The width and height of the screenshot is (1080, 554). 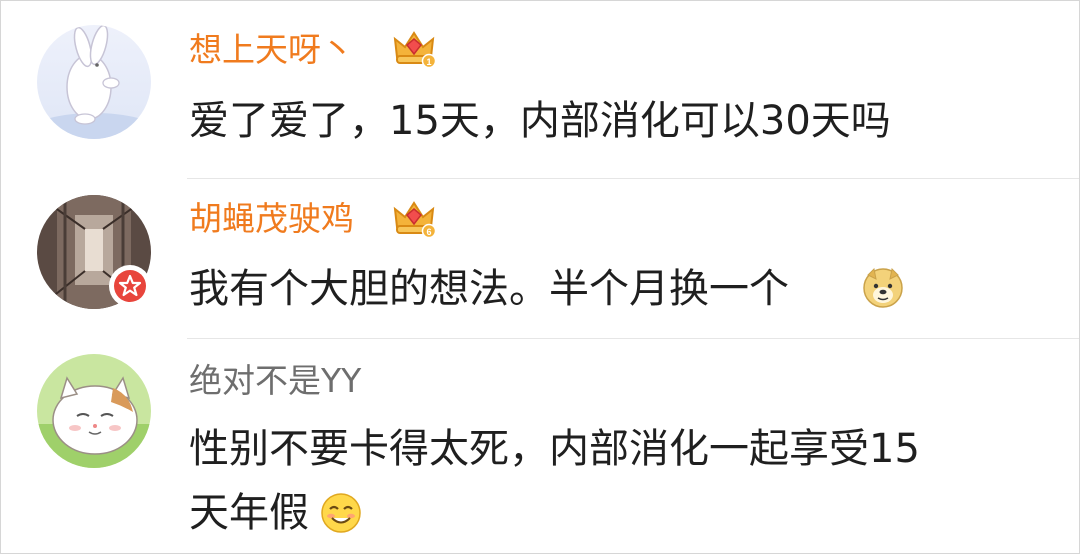 I want to click on comment-text: 我有个大胆的想法。半个月换一个, so click(x=489, y=289).